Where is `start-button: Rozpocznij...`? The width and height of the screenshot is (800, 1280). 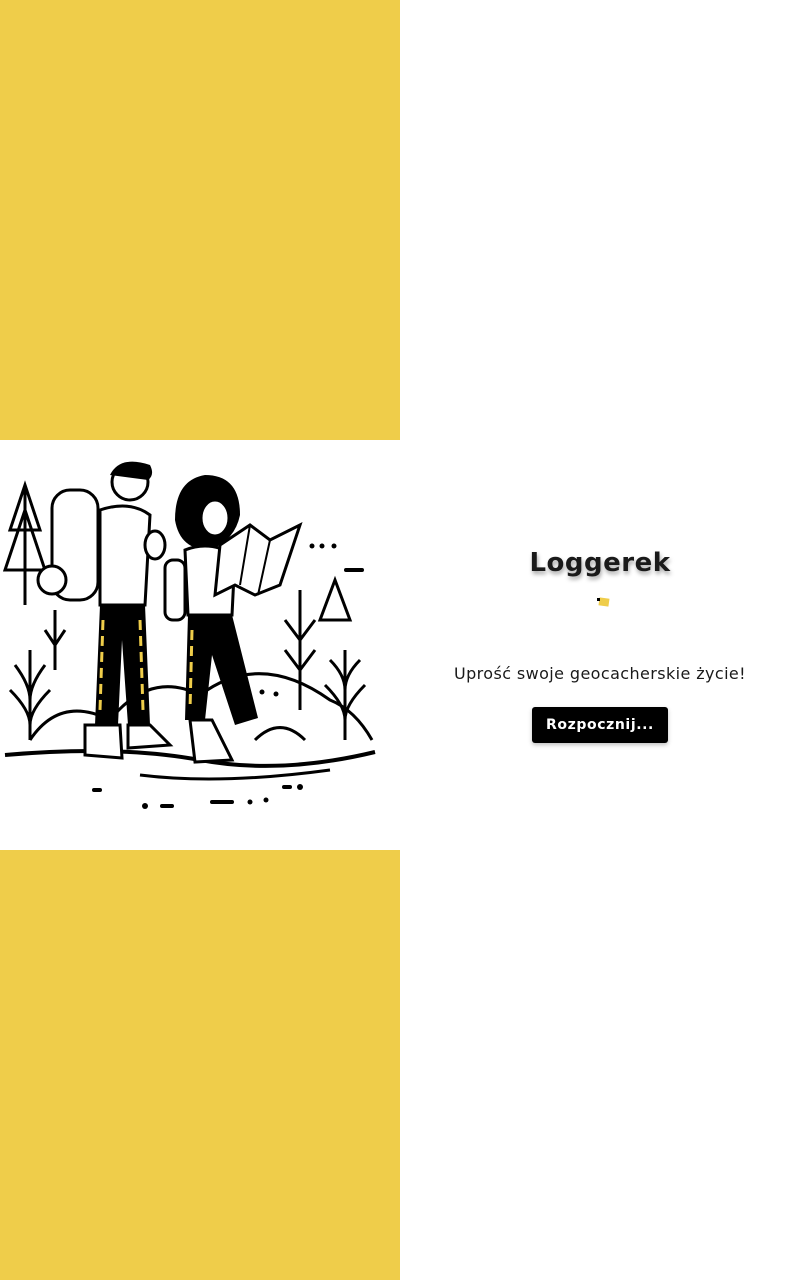 start-button: Rozpocznij... is located at coordinates (600, 725).